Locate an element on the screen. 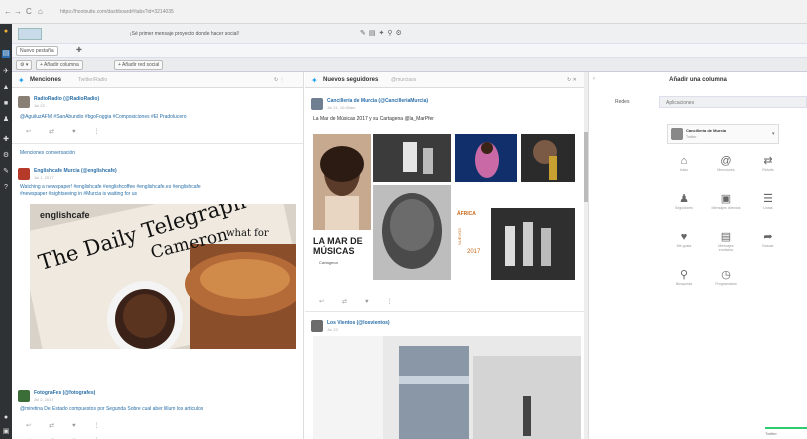  stream-type-search: ⚲ Búsqueda is located at coordinates (684, 281).